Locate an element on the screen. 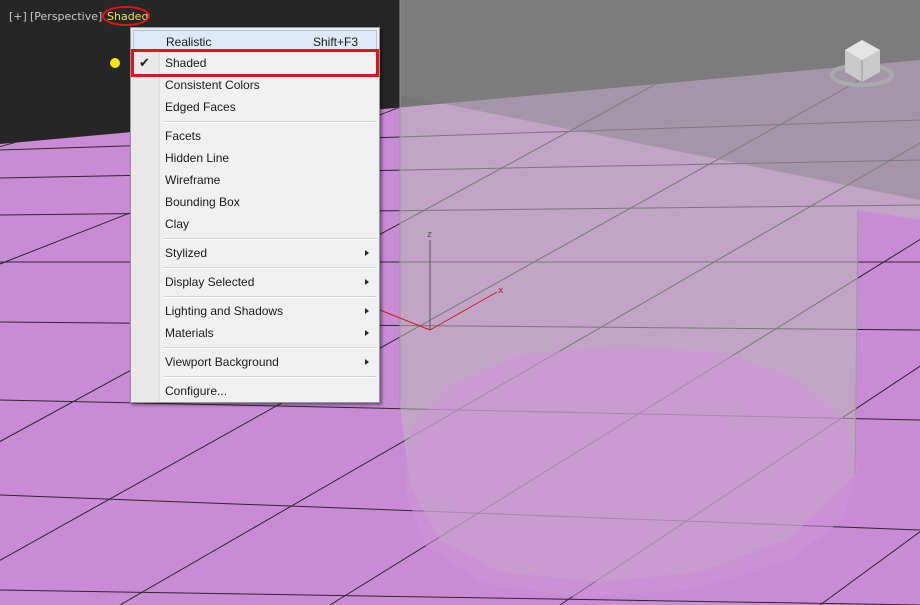  viewport-point-of-view-label: [Perspective] is located at coordinates (66, 17).